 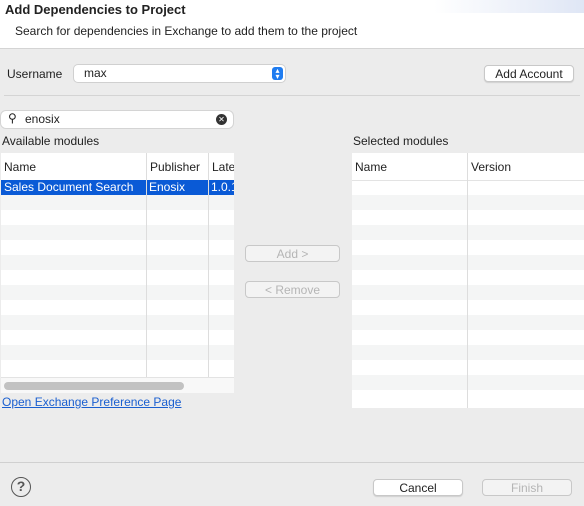 What do you see at coordinates (292, 95) in the screenshot?
I see `divider` at bounding box center [292, 95].